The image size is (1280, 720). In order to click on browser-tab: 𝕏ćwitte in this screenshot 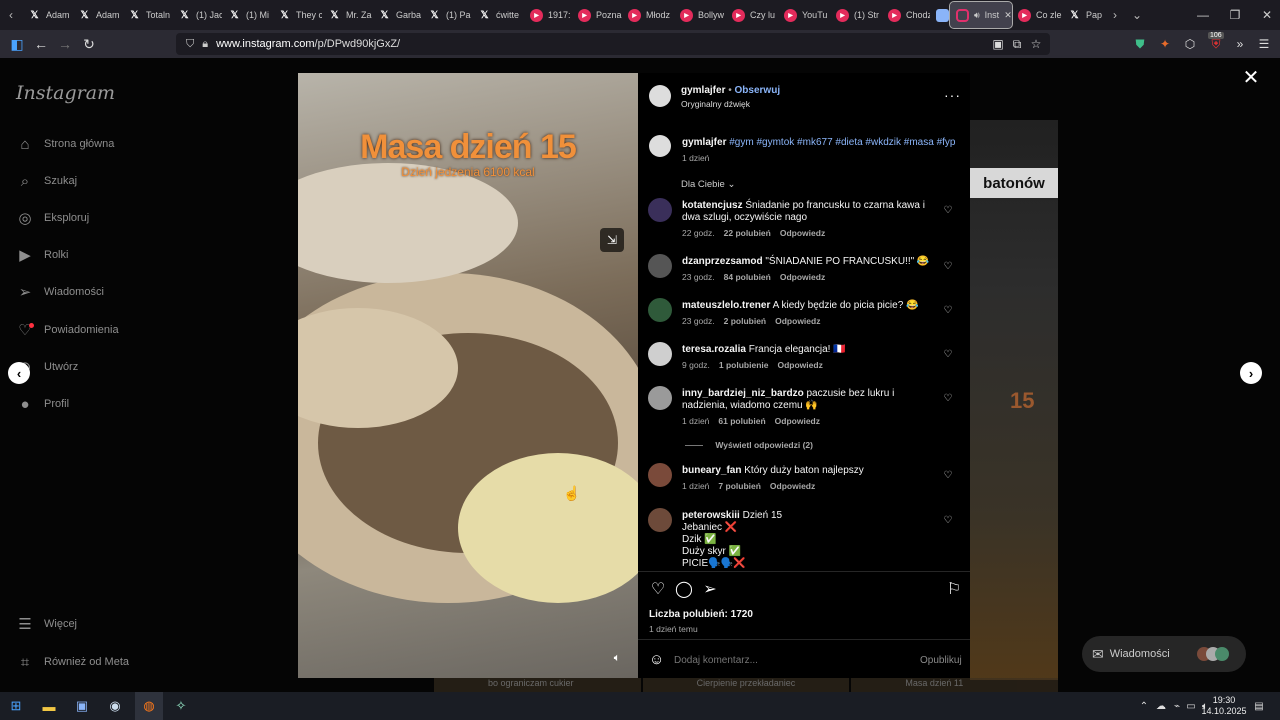, I will do `click(498, 15)`.